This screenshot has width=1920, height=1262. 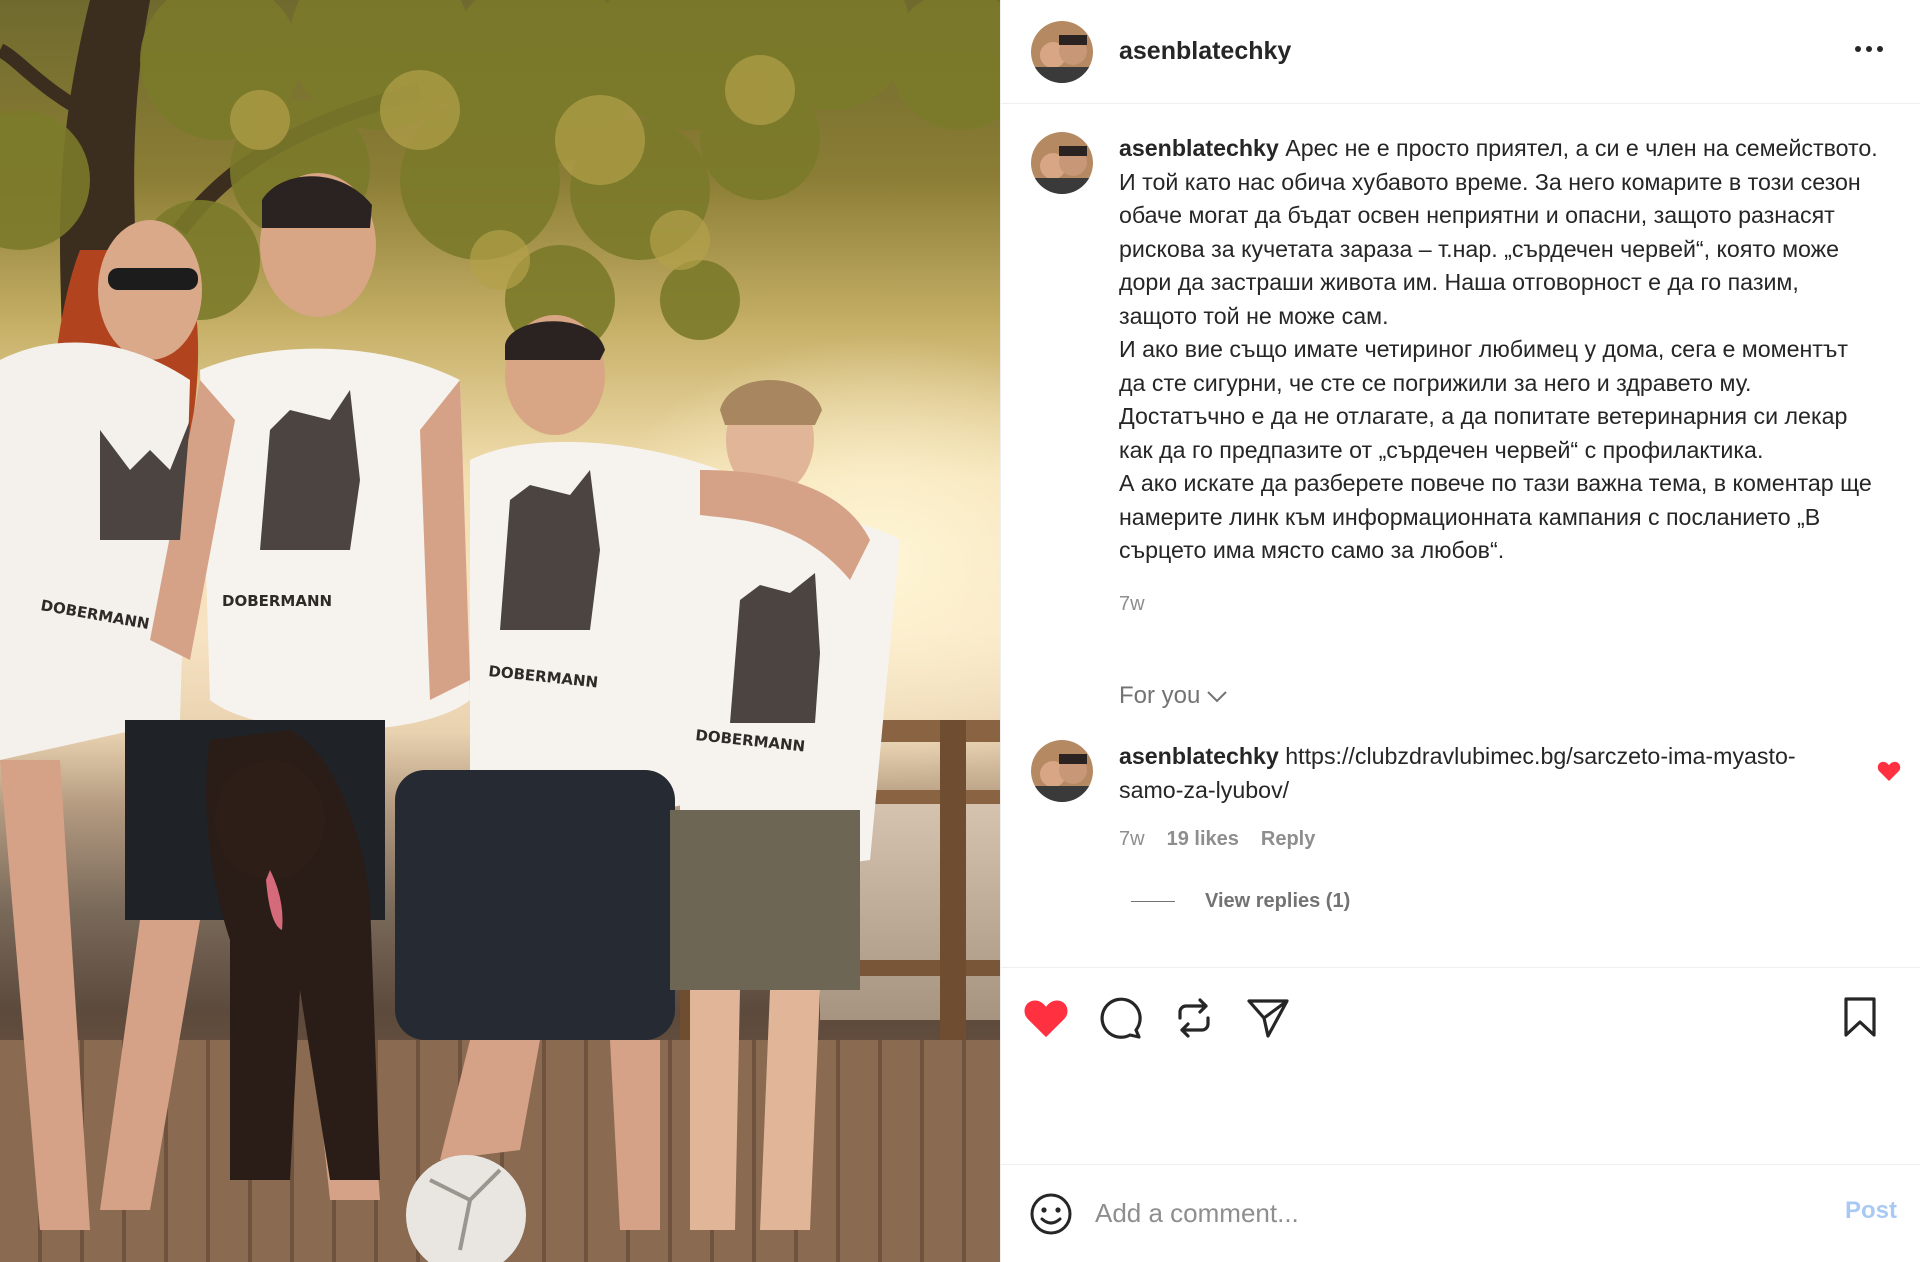 I want to click on comment-like-heart-icon, so click(x=1889, y=771).